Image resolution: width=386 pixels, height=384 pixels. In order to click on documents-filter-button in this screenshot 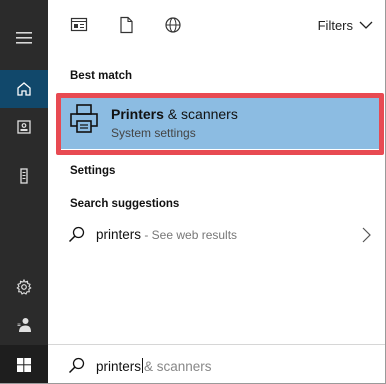, I will do `click(126, 25)`.